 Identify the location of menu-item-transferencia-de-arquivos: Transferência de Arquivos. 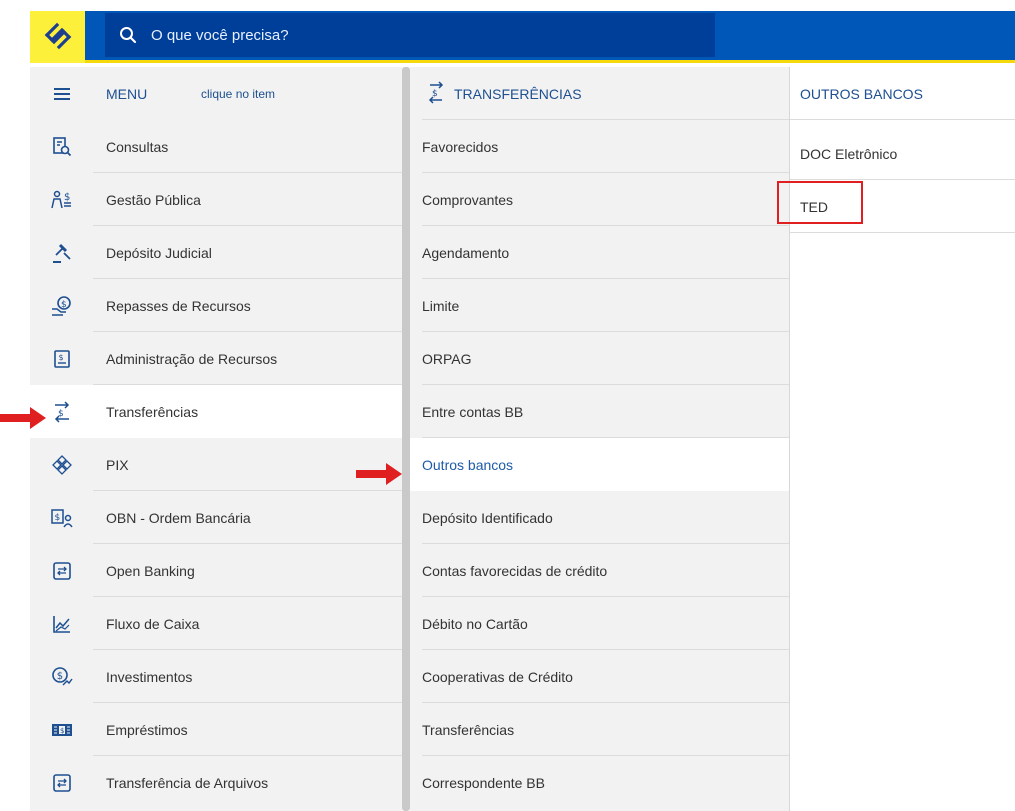
(216, 782).